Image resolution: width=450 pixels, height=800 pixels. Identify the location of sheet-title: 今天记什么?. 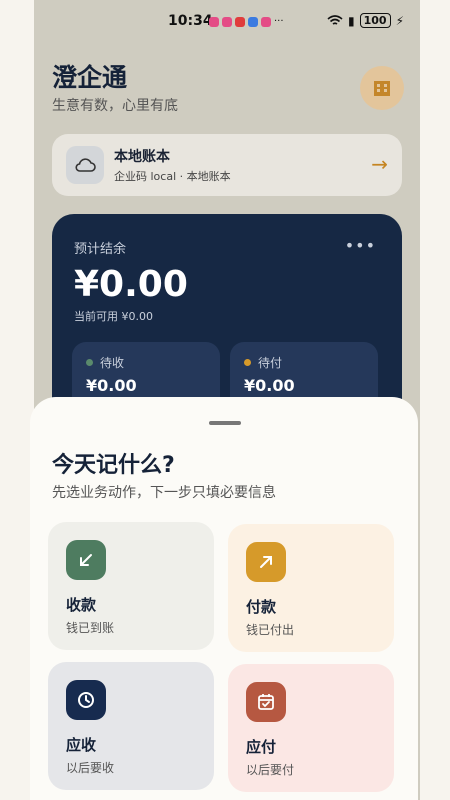
(113, 465).